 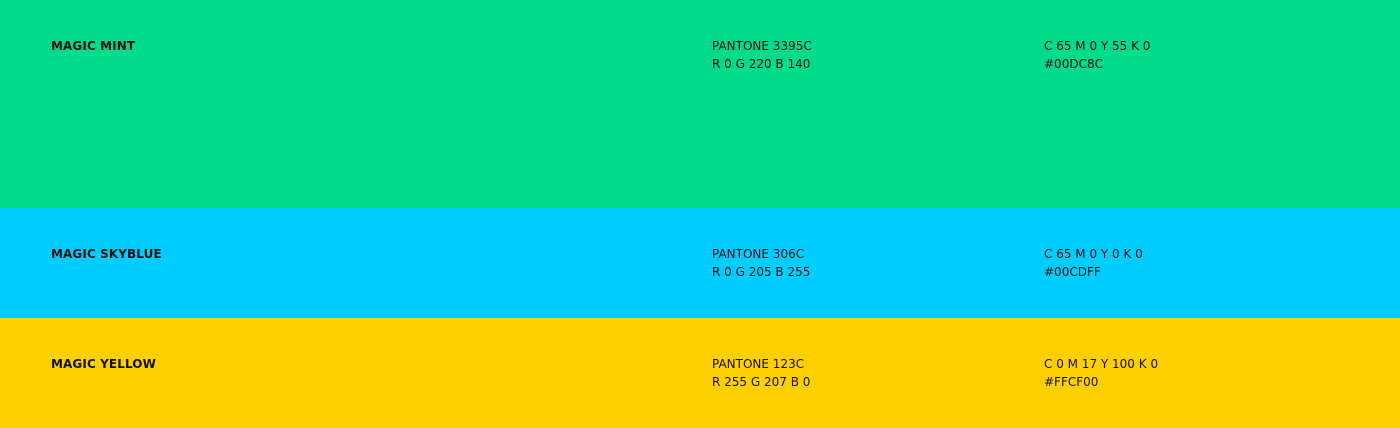 What do you see at coordinates (762, 55) in the screenshot?
I see `pantone-rgb-values: PANTONE 3395C R 0 G 220 B 140` at bounding box center [762, 55].